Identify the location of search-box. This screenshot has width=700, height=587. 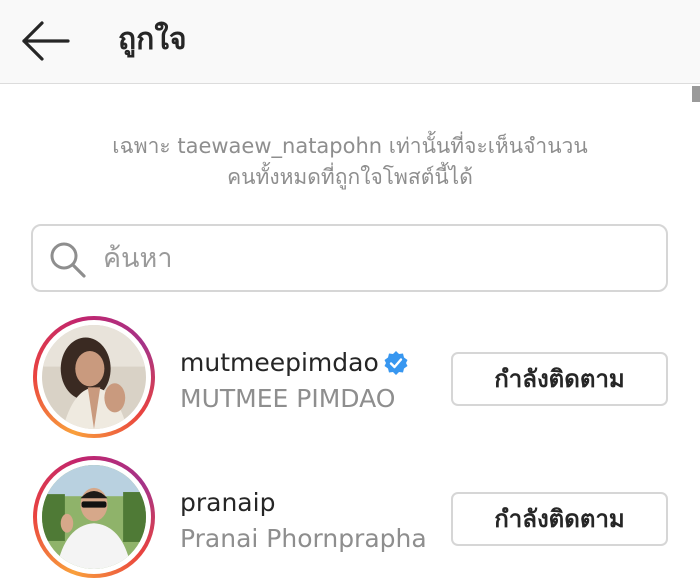
(349, 258).